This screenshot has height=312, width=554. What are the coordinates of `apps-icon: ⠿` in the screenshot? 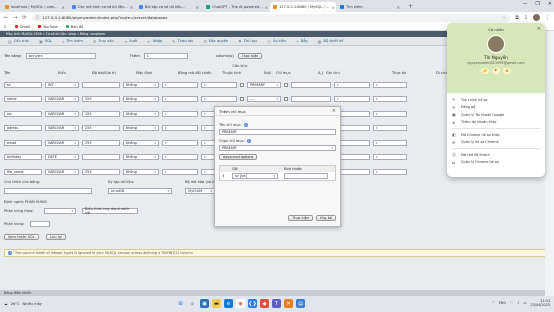 It's located at (5, 27).